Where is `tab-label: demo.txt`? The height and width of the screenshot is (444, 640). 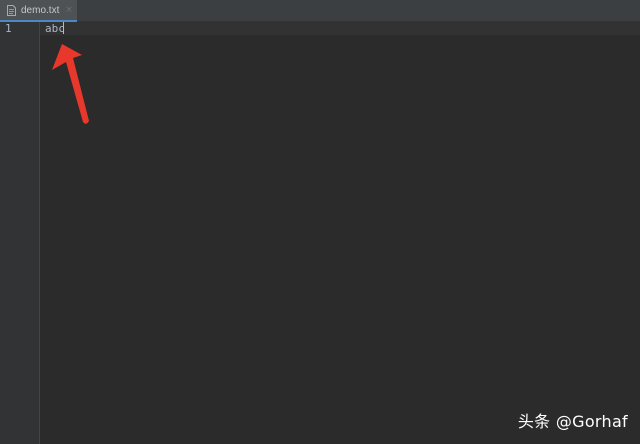 tab-label: demo.txt is located at coordinates (40, 10).